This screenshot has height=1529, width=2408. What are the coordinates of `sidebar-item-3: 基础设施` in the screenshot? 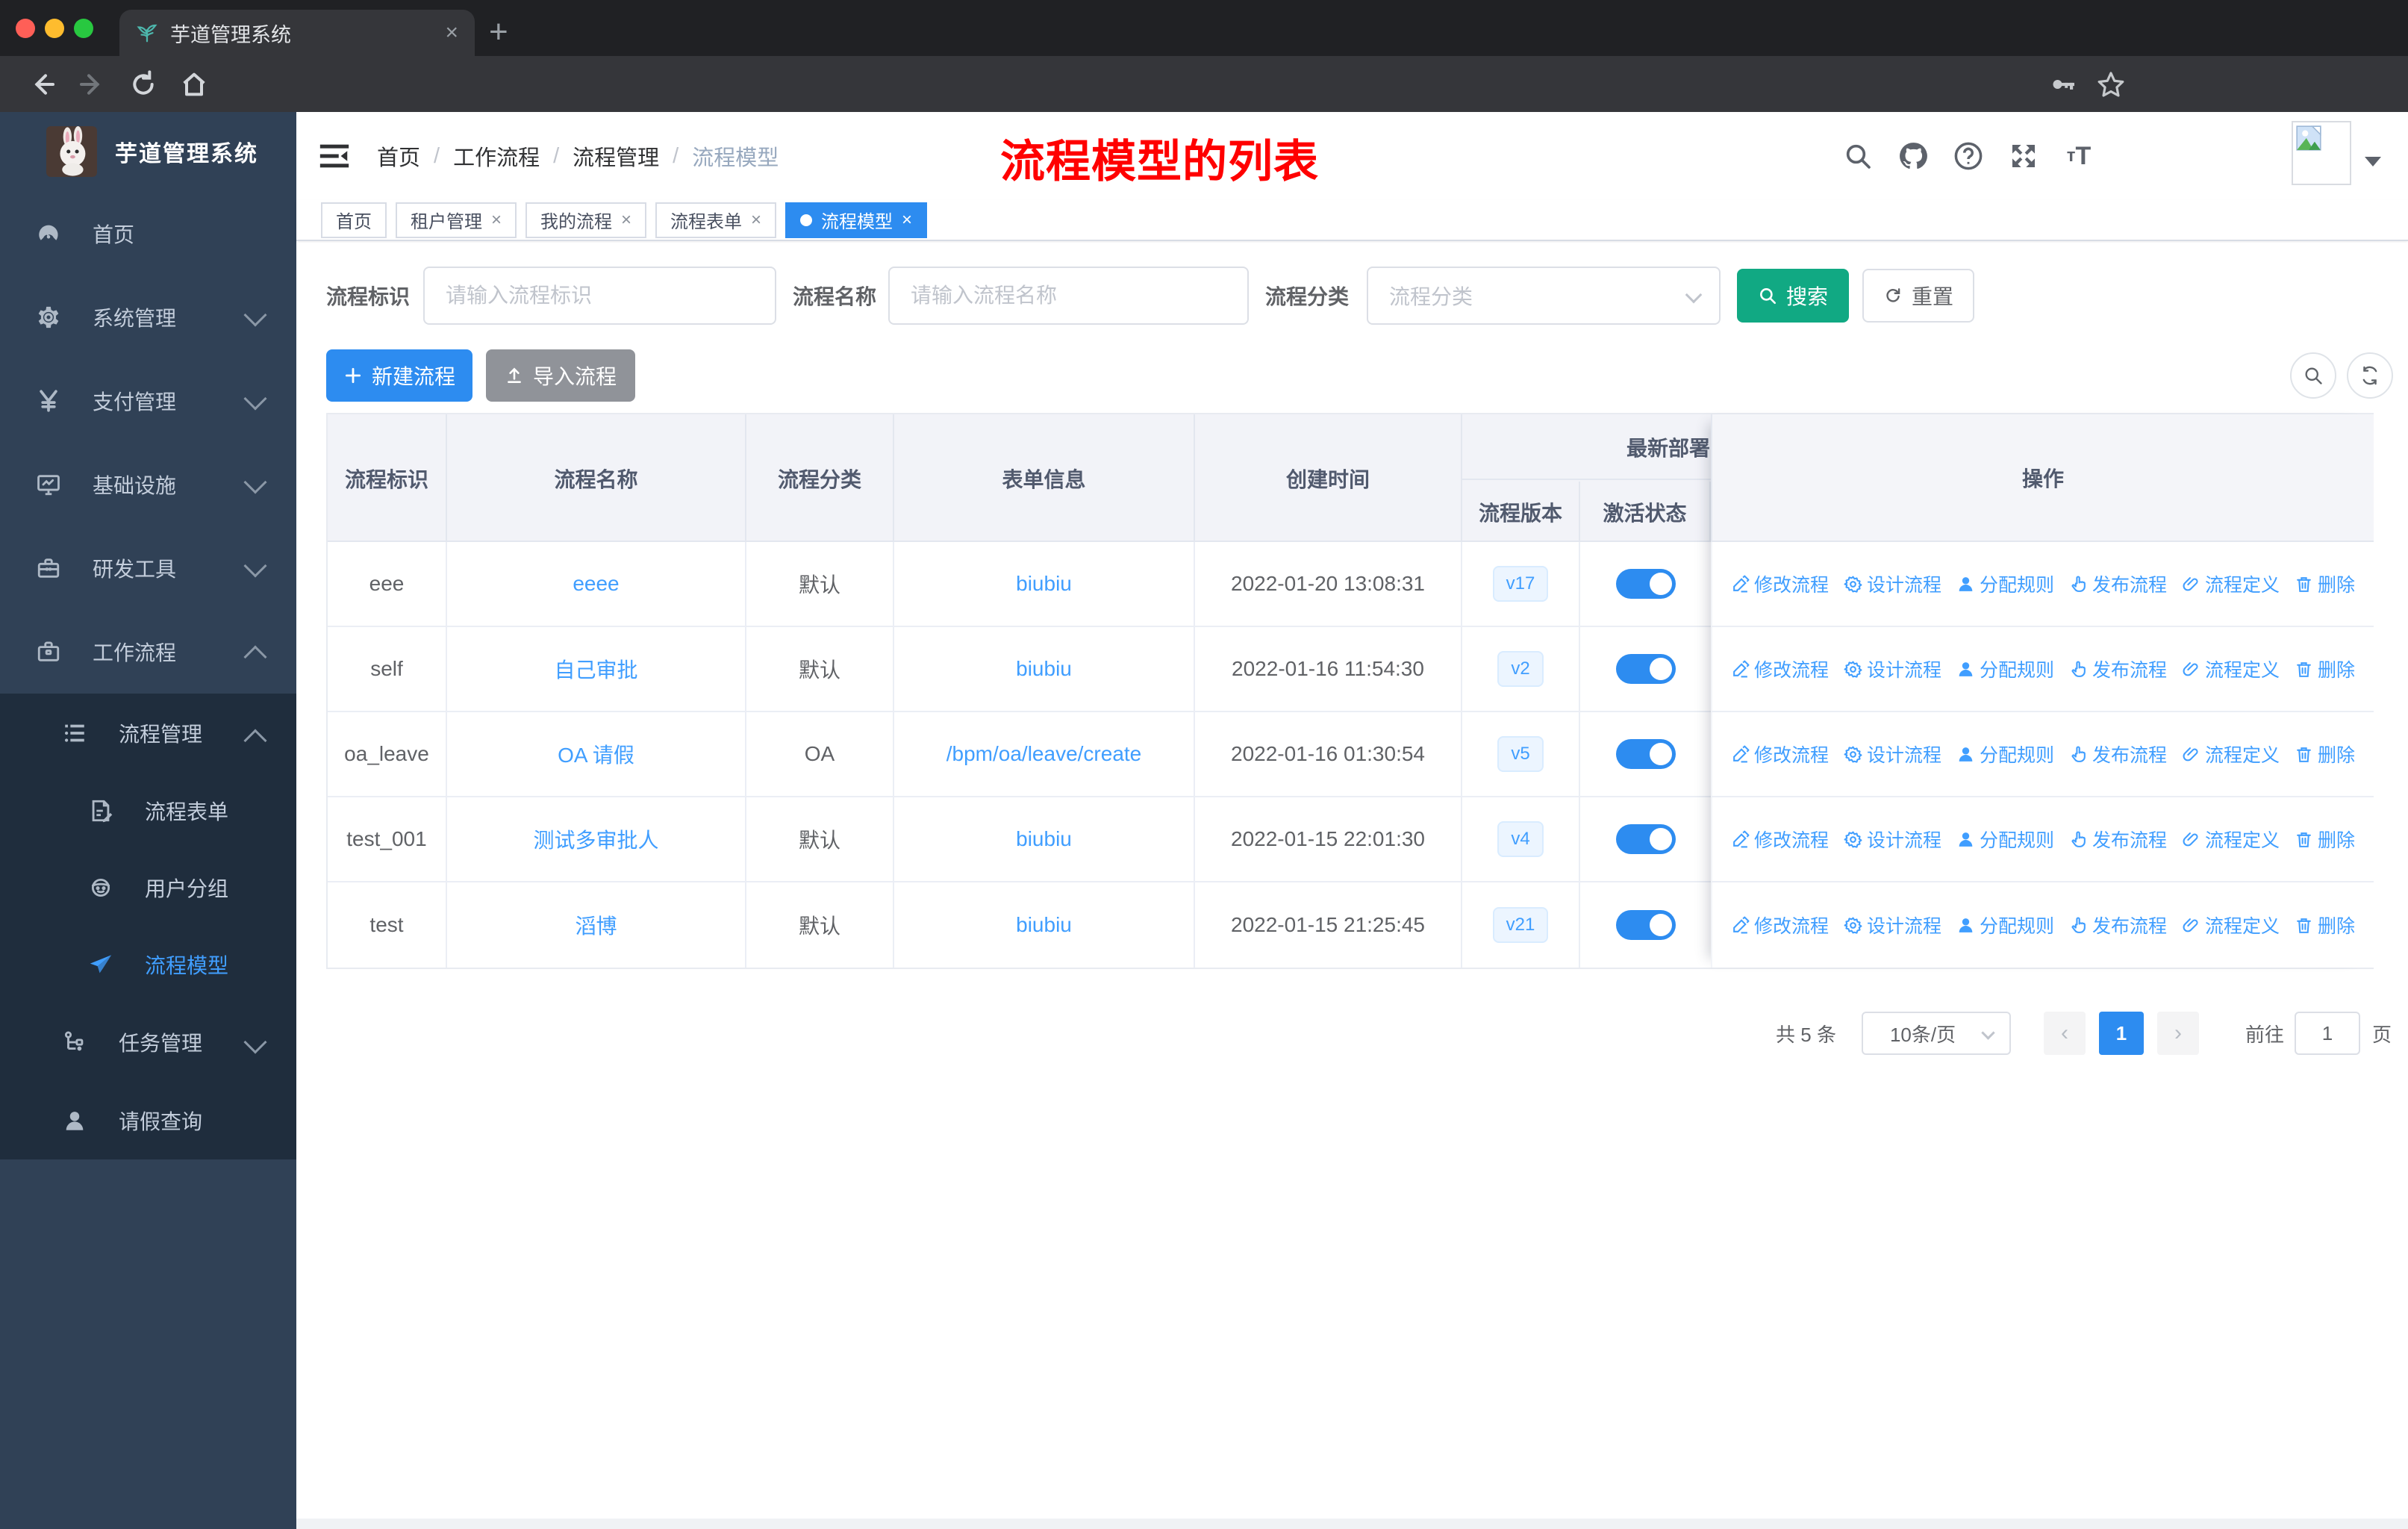 It's located at (148, 485).